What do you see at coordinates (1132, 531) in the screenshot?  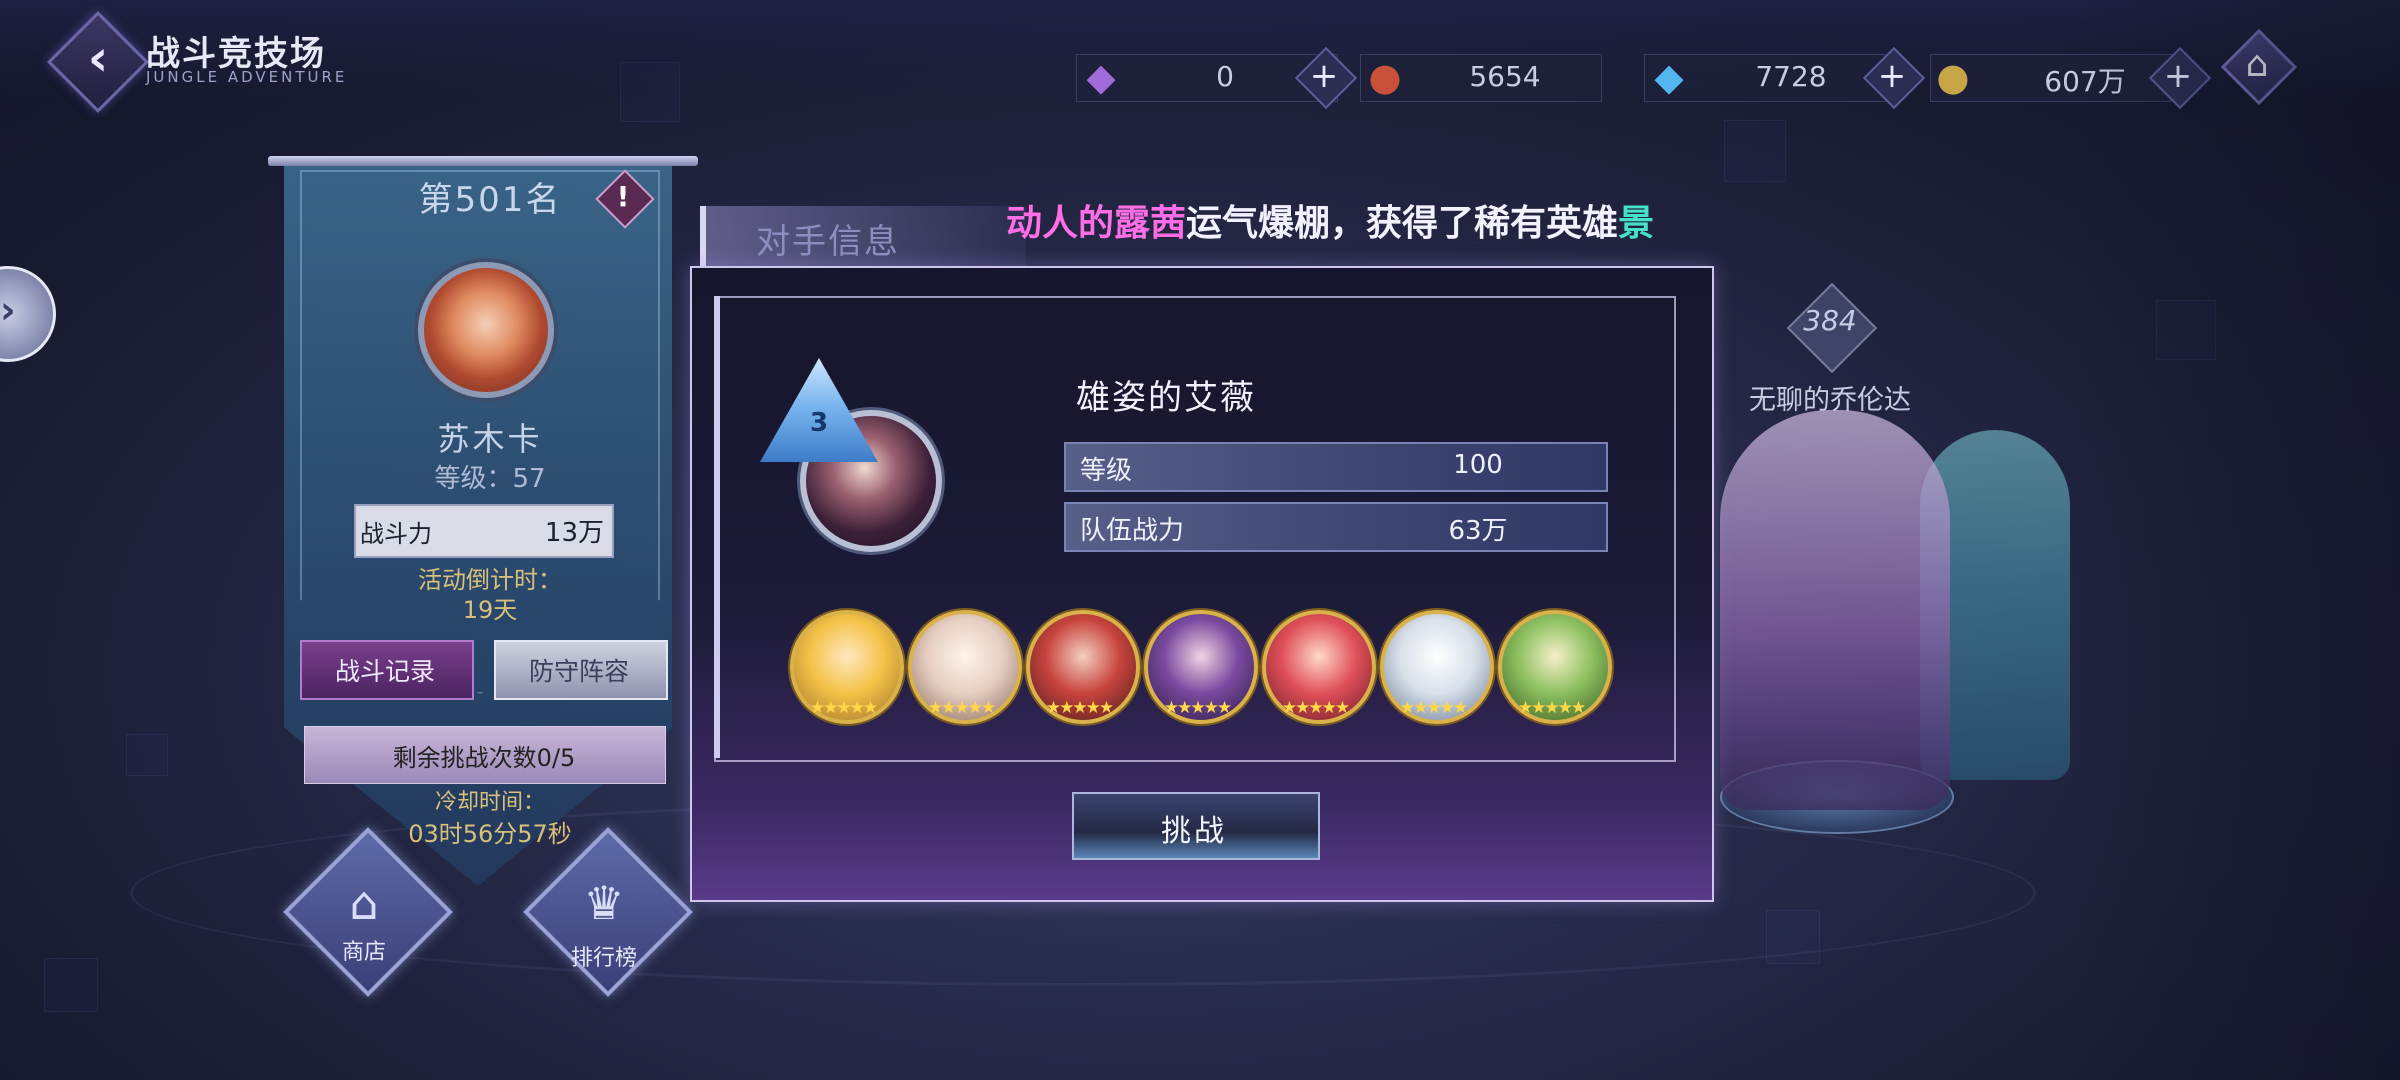 I see `power-stat-label: 队伍战力` at bounding box center [1132, 531].